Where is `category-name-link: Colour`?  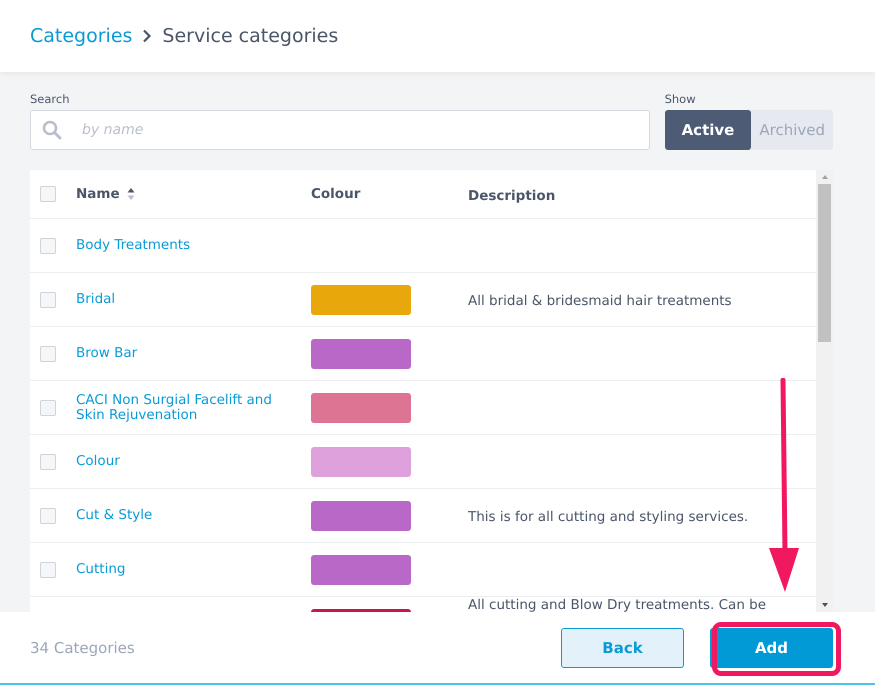 category-name-link: Colour is located at coordinates (103, 461).